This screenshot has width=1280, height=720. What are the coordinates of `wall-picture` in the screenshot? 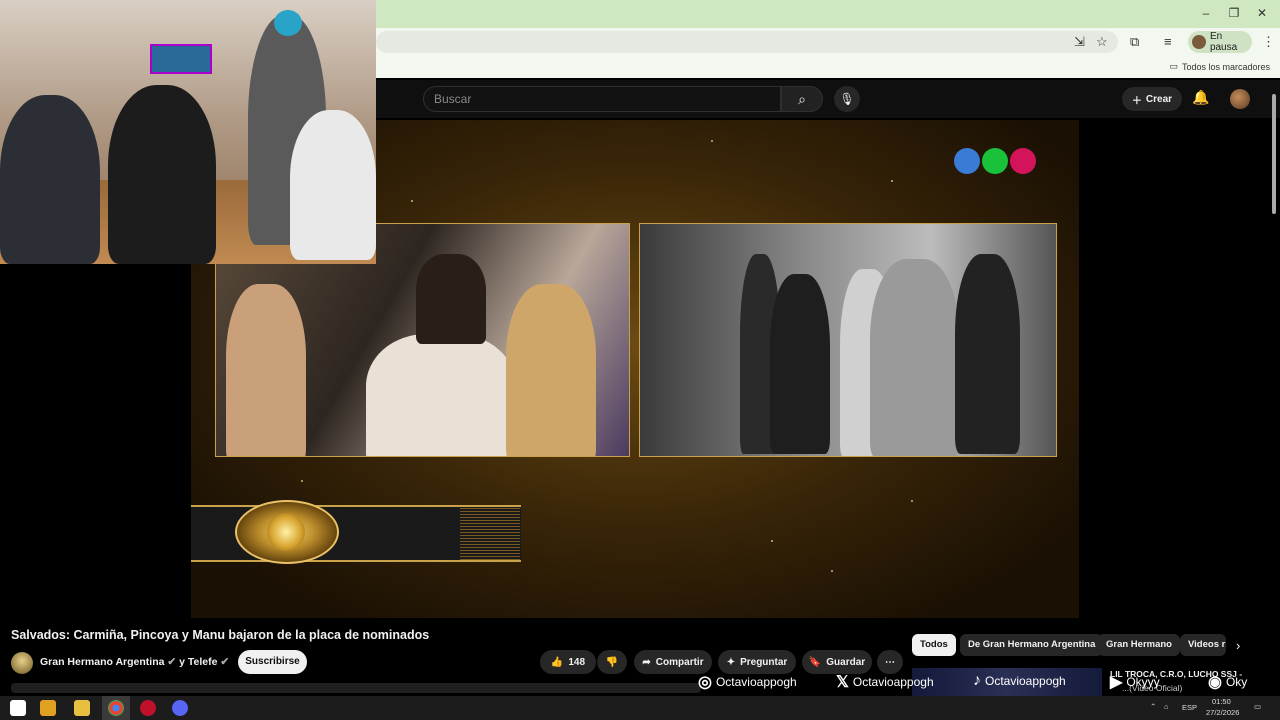 It's located at (181, 59).